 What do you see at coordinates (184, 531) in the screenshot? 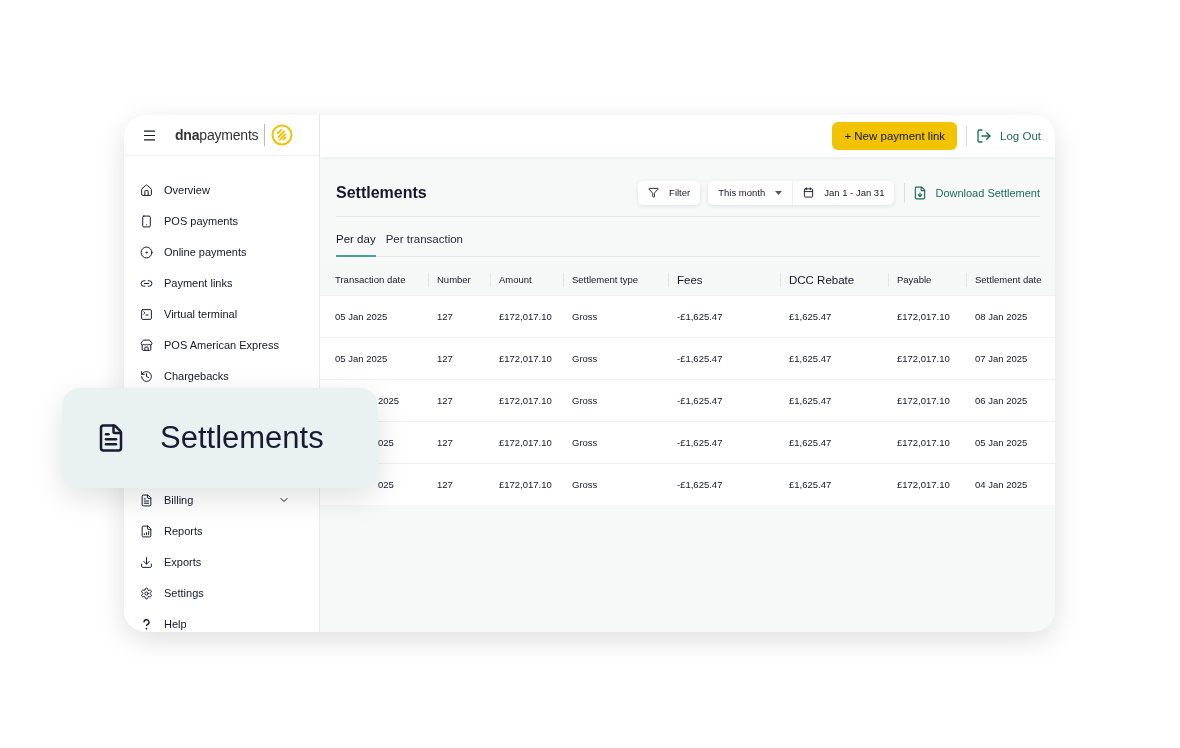
I see `sidebar-item-label: Reports` at bounding box center [184, 531].